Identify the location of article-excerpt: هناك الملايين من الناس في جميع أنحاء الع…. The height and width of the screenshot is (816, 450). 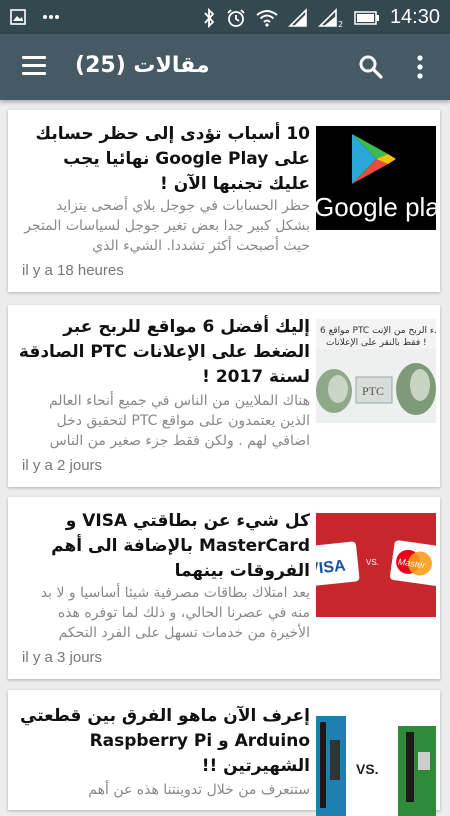
(179, 421).